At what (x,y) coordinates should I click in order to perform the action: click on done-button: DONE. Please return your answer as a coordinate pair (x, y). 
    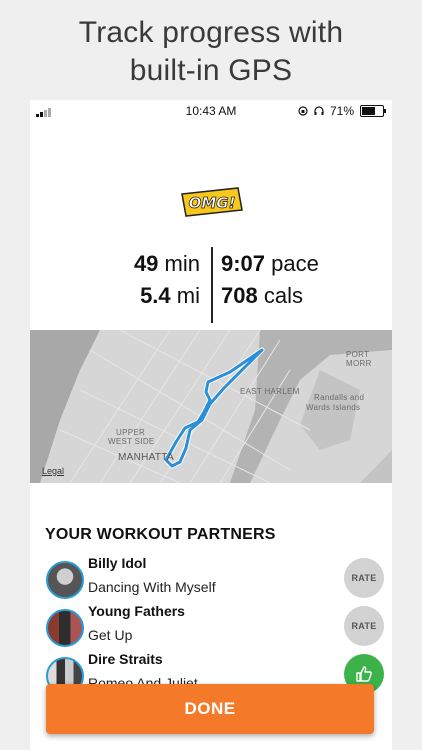
    Looking at the image, I should click on (210, 709).